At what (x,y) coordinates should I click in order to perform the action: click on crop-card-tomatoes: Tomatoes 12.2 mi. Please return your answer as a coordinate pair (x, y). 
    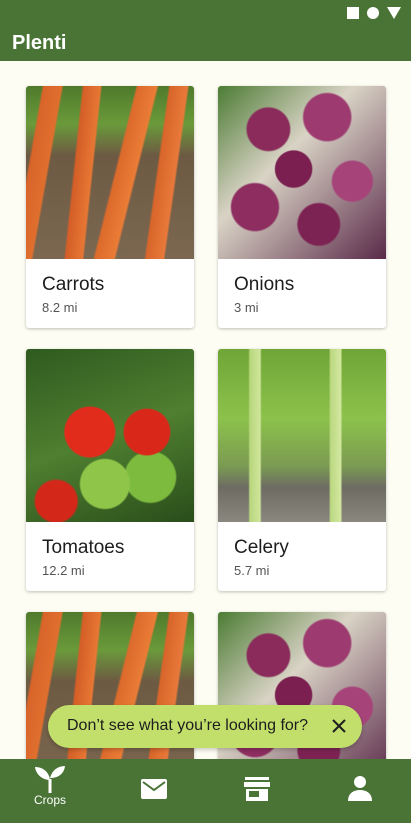
    Looking at the image, I should click on (110, 470).